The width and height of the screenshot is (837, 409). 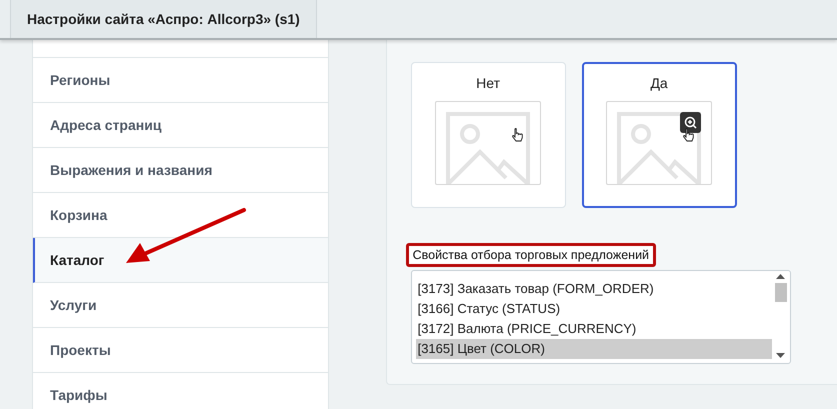 I want to click on sidebar-item: Тарифы, so click(x=180, y=391).